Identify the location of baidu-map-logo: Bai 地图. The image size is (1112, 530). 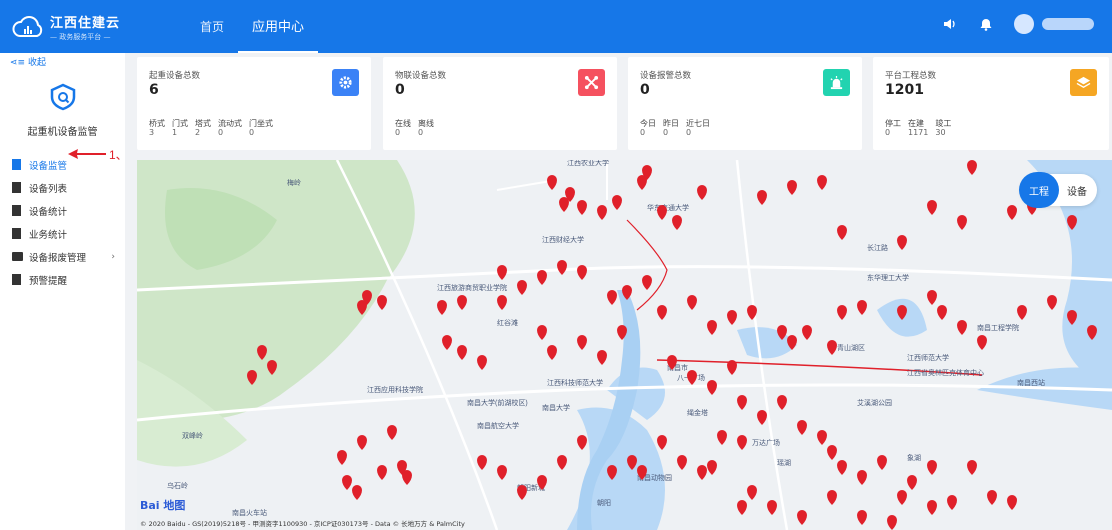
(163, 505).